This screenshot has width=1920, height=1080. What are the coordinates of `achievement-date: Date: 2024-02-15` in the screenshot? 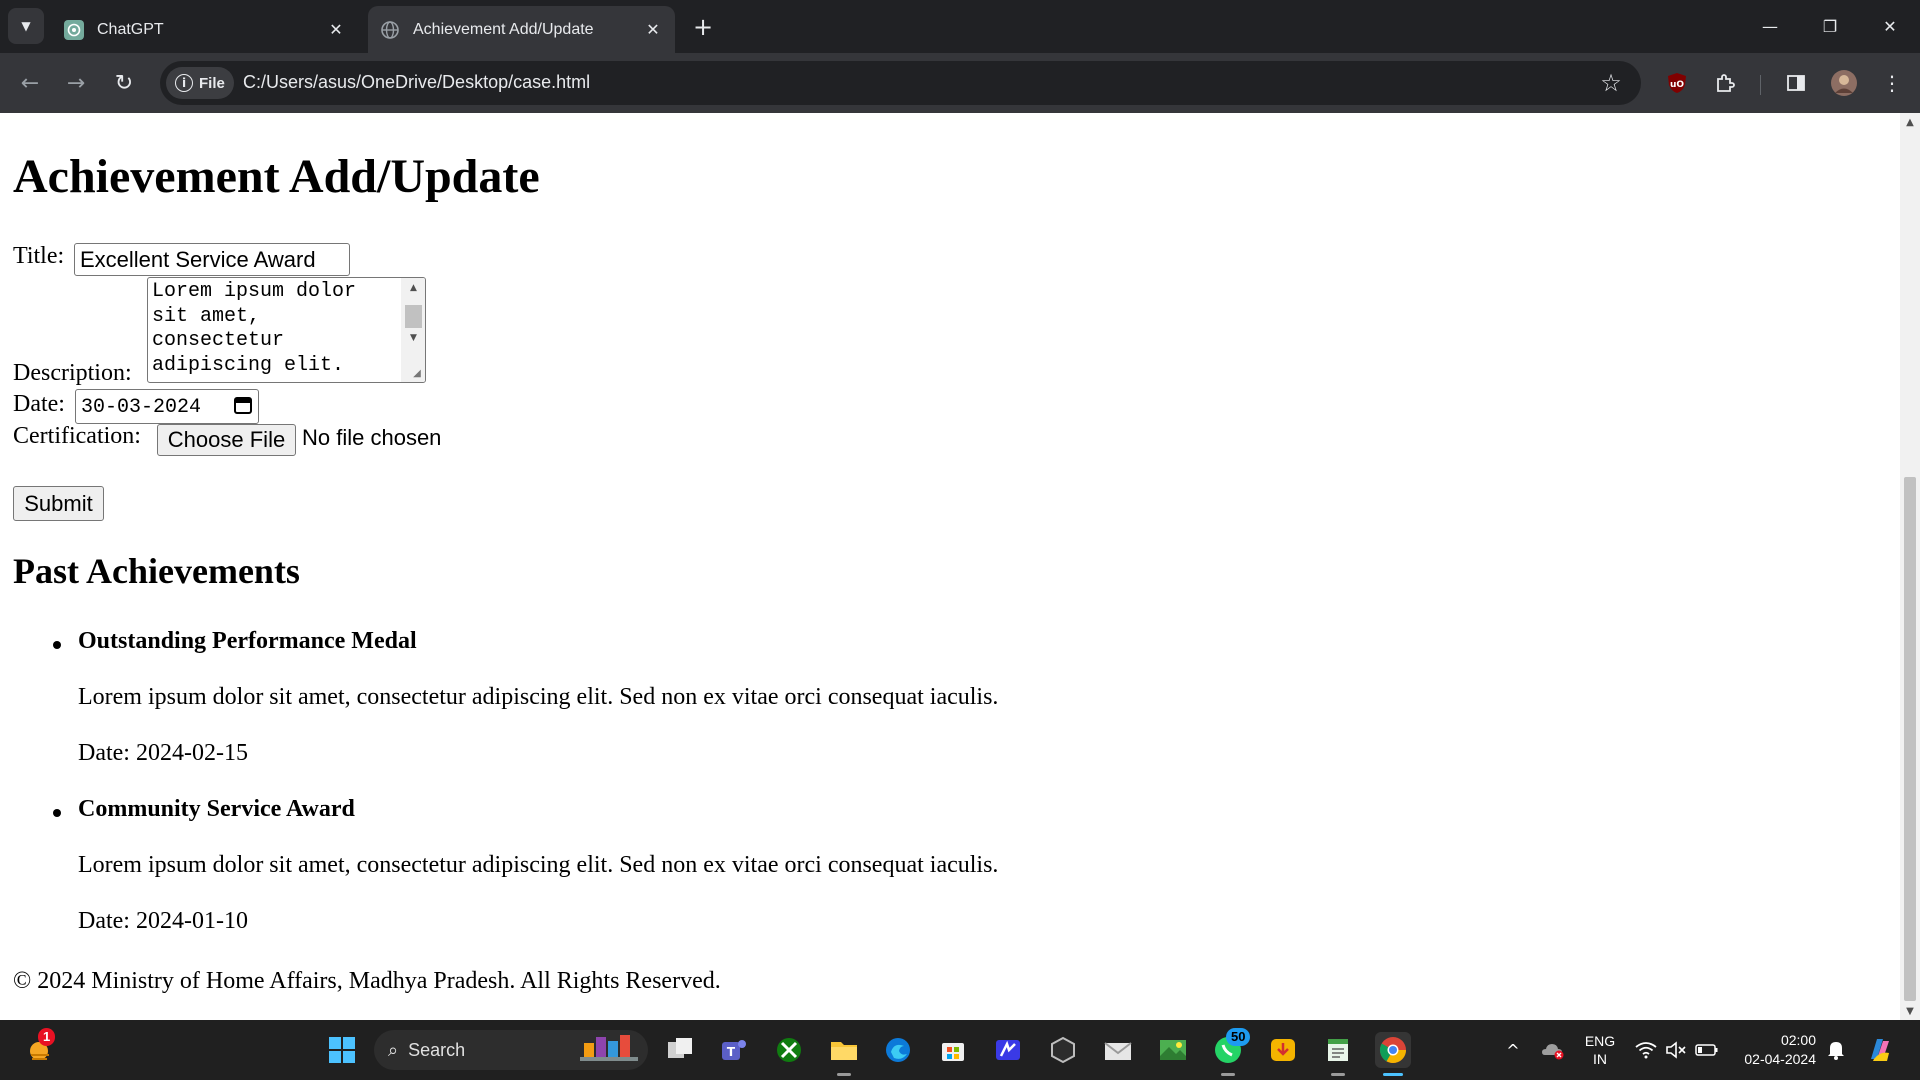 It's located at (163, 753).